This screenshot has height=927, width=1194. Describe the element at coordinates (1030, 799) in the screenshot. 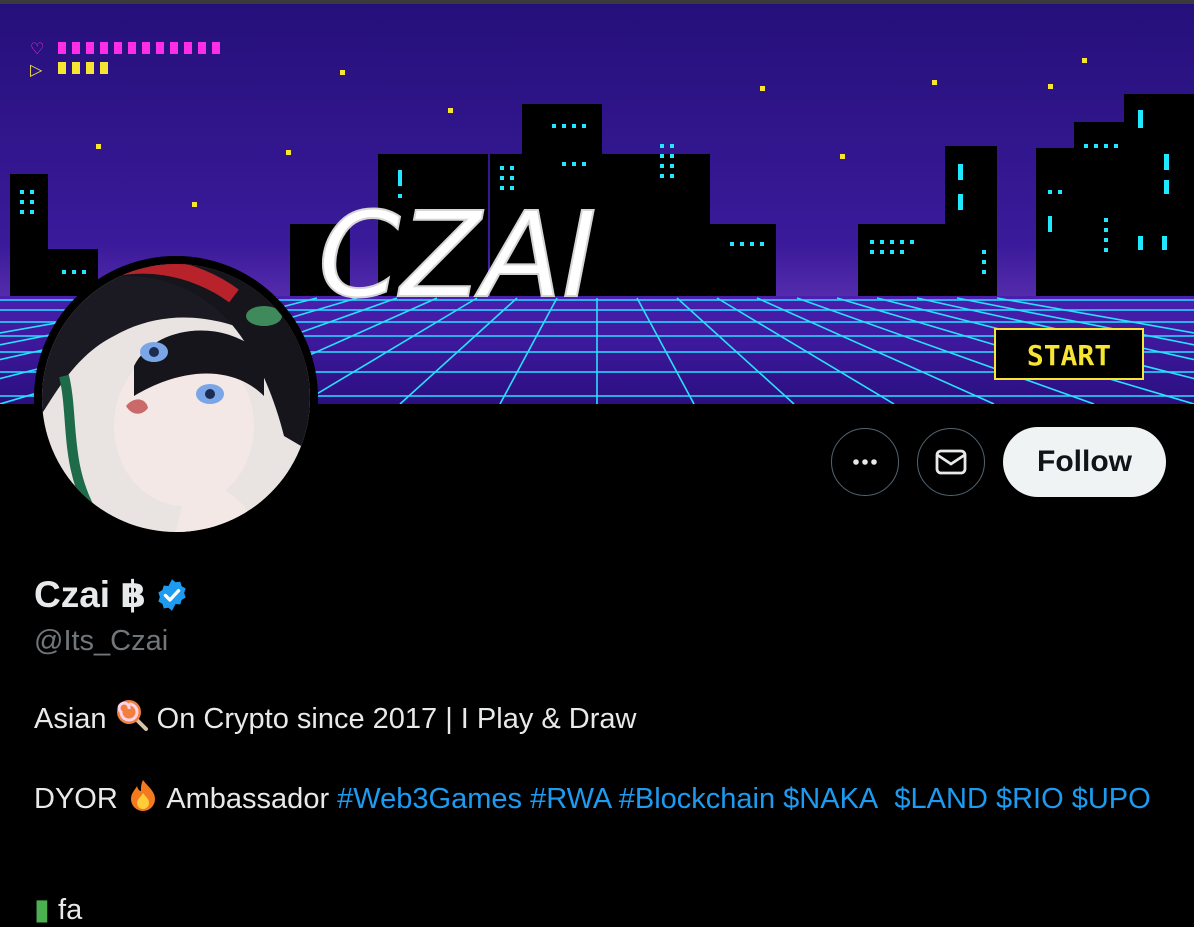

I see `cashtag-rio: $RIO` at that location.